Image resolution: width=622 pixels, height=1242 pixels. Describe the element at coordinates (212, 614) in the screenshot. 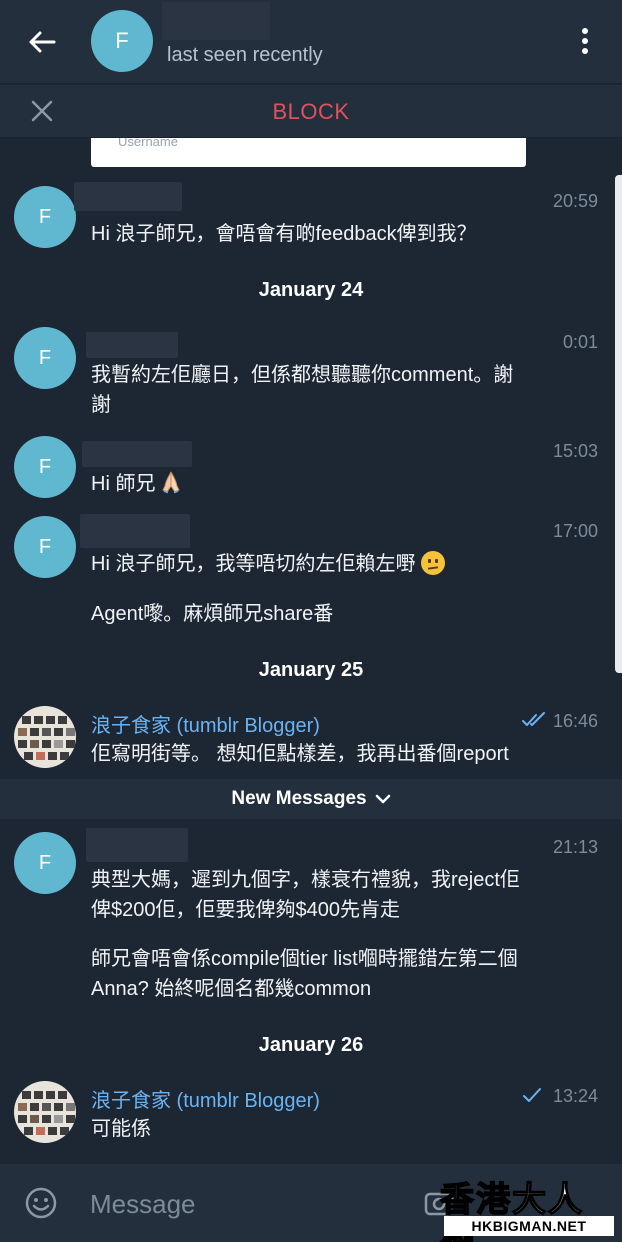

I see `message-text: Agent嚟。麻煩師兄share番` at that location.